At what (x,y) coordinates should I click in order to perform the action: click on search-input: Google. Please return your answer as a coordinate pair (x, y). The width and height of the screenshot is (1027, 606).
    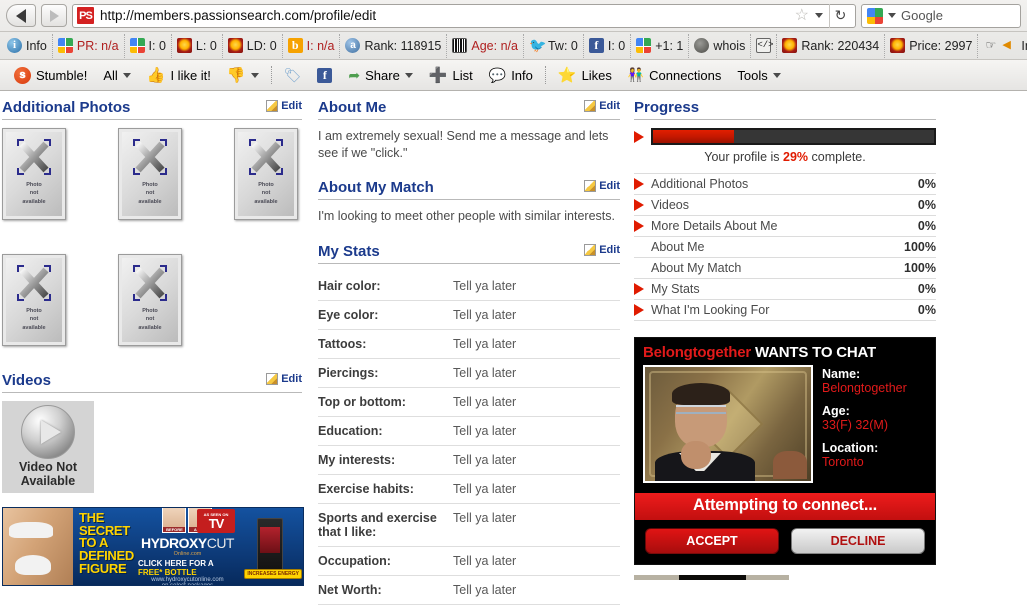
    Looking at the image, I should click on (922, 15).